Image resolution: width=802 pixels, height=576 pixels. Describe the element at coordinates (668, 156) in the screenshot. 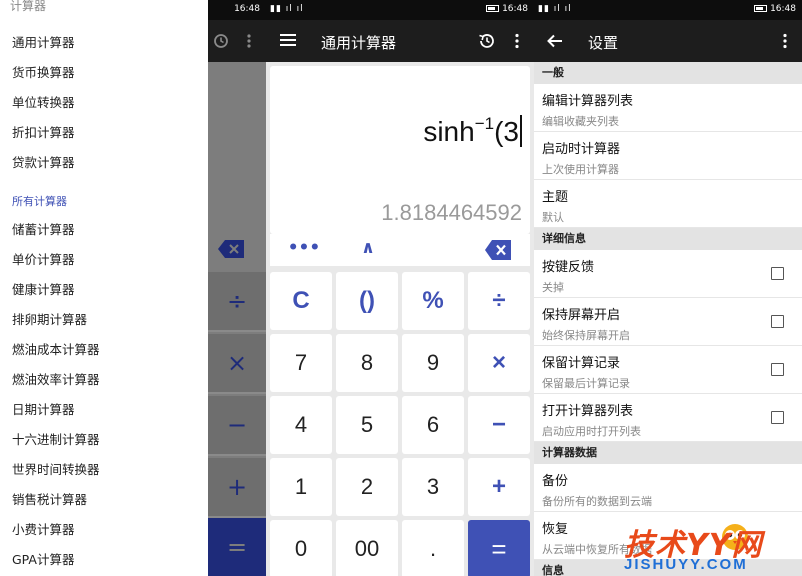

I see `settings-row: 启动时计算器 上次使用计算器` at that location.